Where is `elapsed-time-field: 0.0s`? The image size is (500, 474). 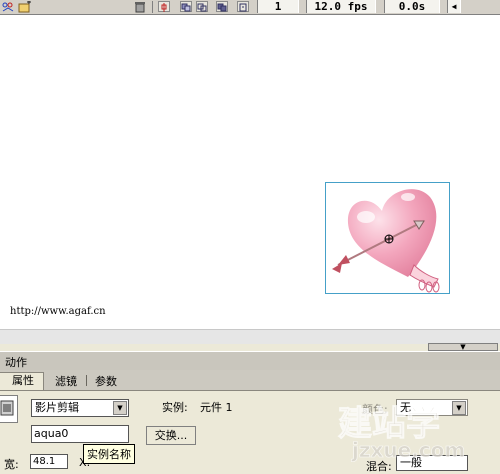
elapsed-time-field: 0.0s is located at coordinates (412, 6).